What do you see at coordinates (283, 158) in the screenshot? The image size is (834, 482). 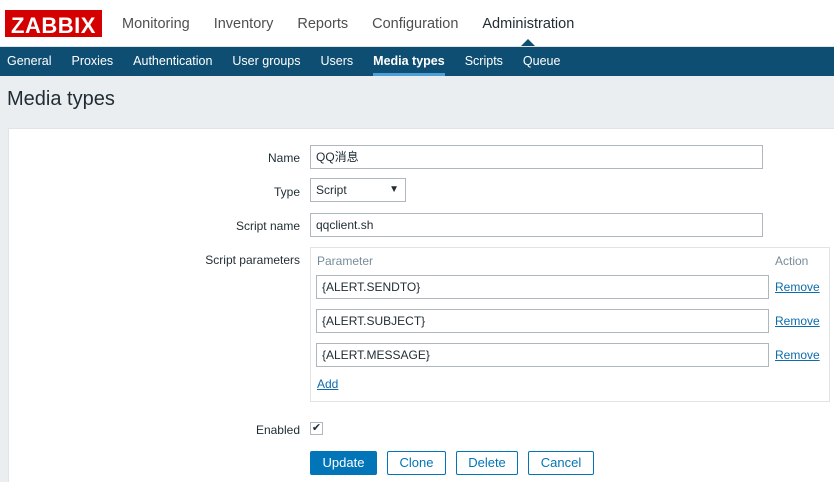 I see `name-label: Name` at bounding box center [283, 158].